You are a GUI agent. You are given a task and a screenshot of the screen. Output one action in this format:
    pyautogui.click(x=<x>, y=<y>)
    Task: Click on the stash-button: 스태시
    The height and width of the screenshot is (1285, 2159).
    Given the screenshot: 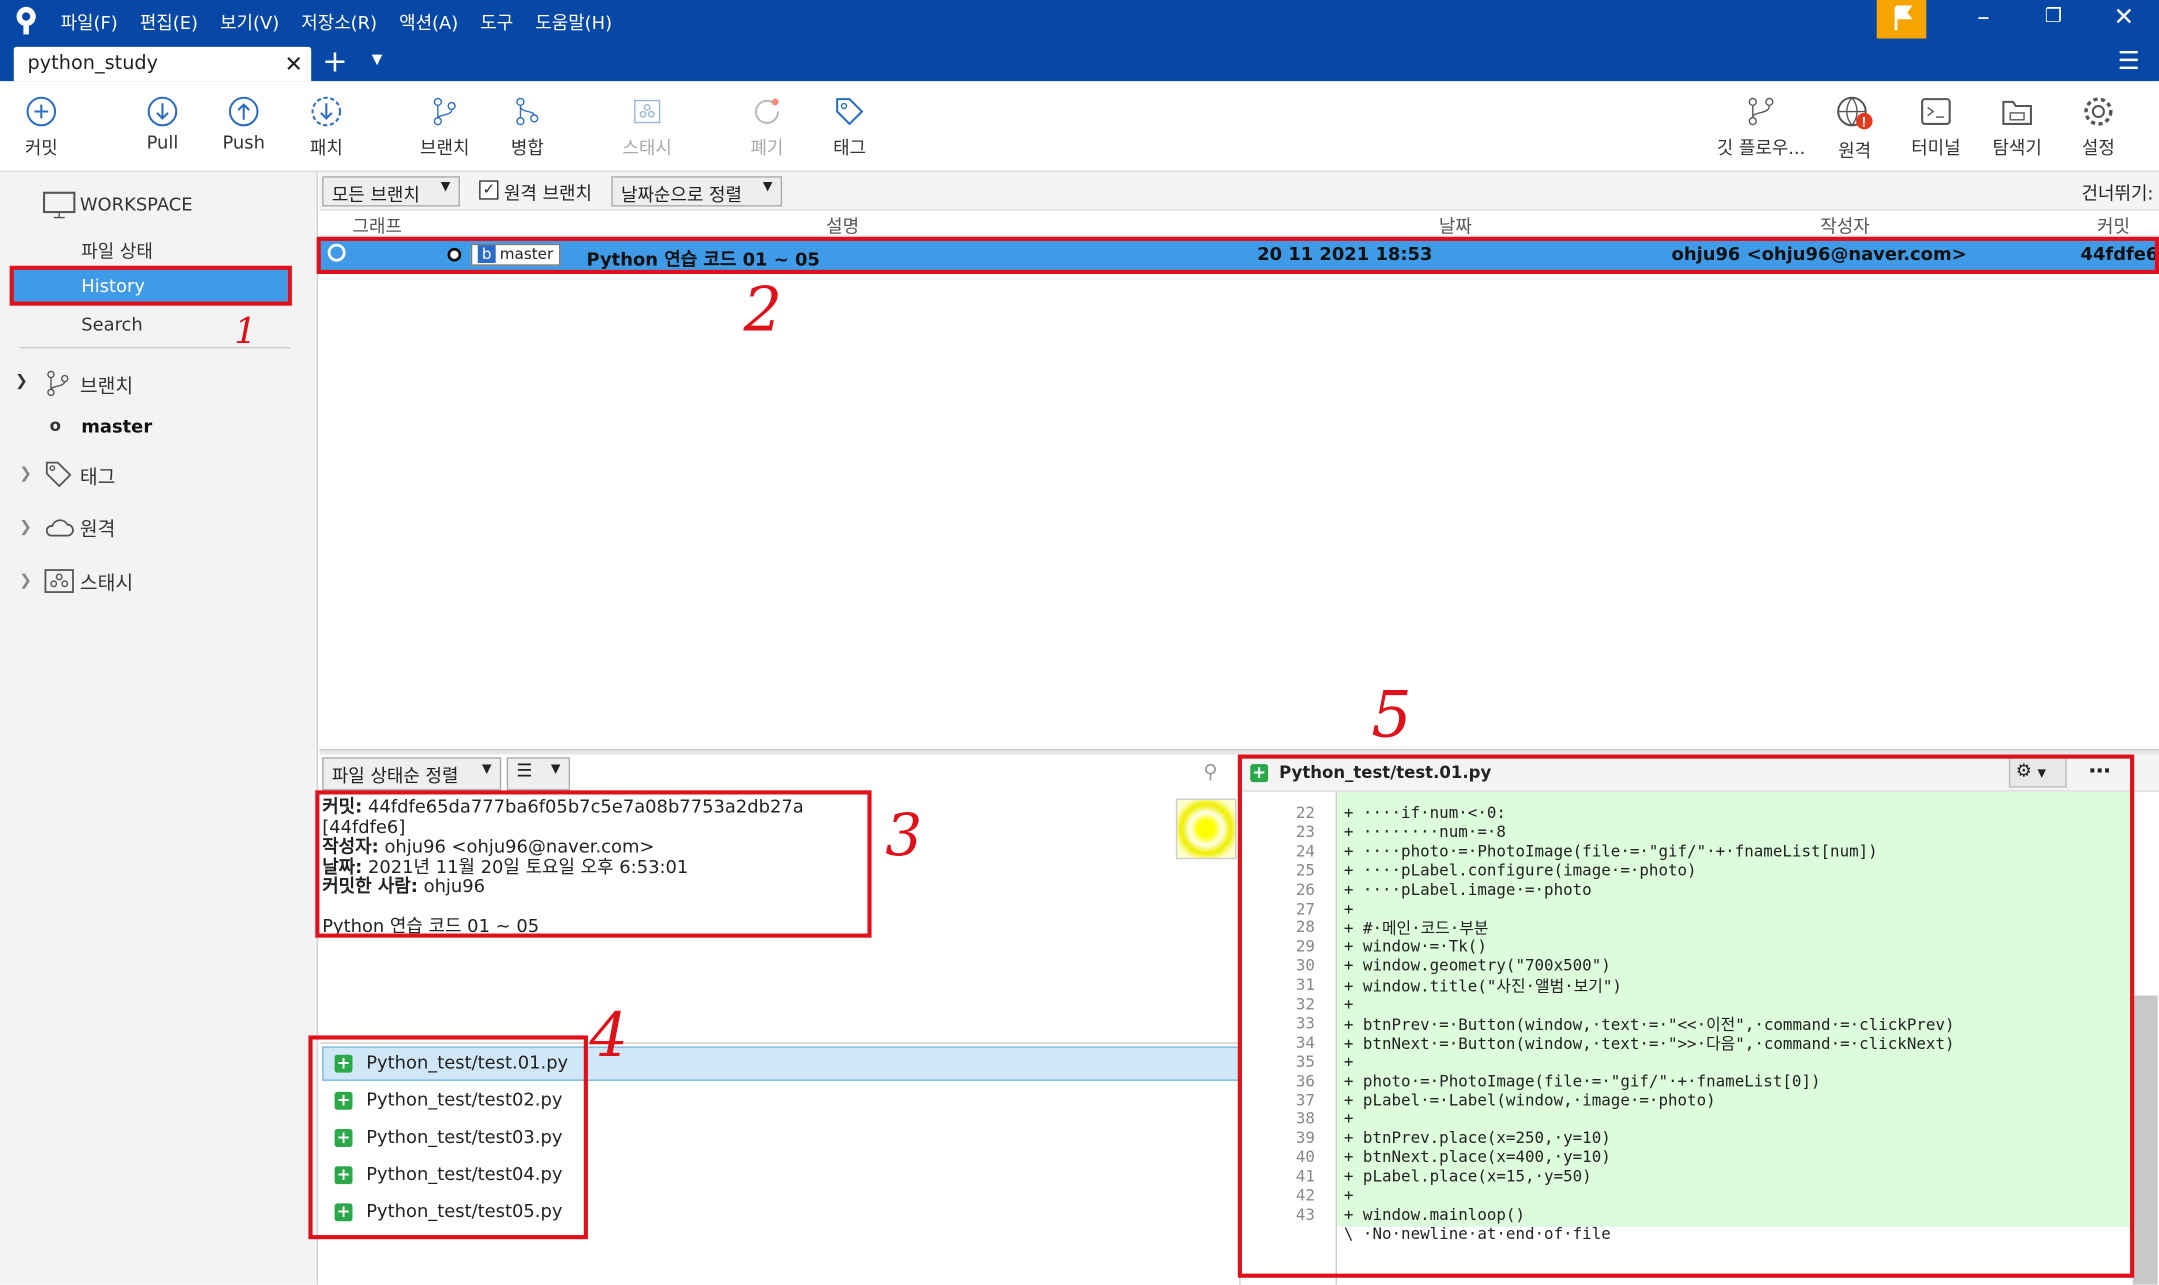 What is the action you would take?
    pyautogui.click(x=647, y=127)
    